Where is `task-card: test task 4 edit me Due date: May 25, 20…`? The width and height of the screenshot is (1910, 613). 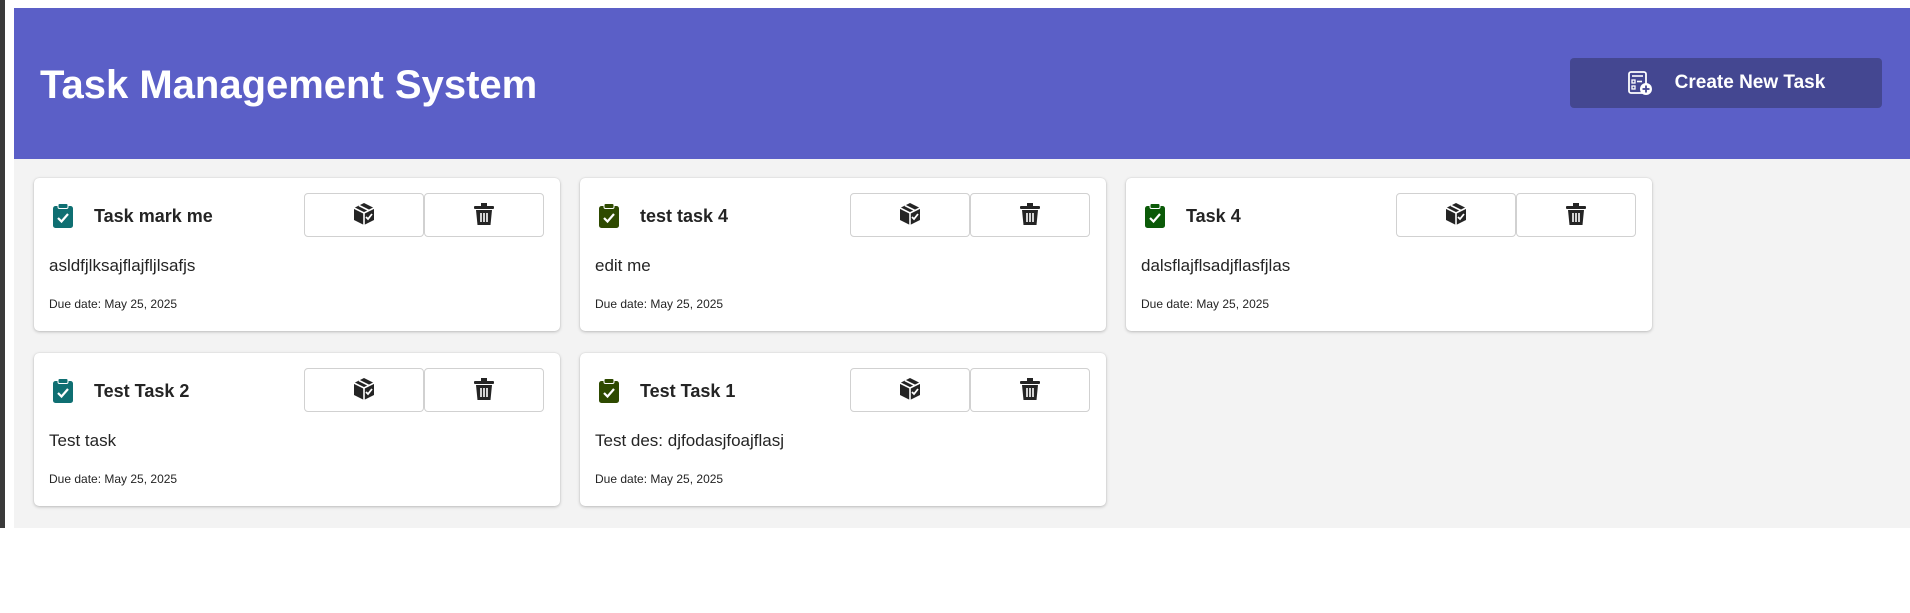
task-card: test task 4 edit me Due date: May 25, 20… is located at coordinates (843, 254).